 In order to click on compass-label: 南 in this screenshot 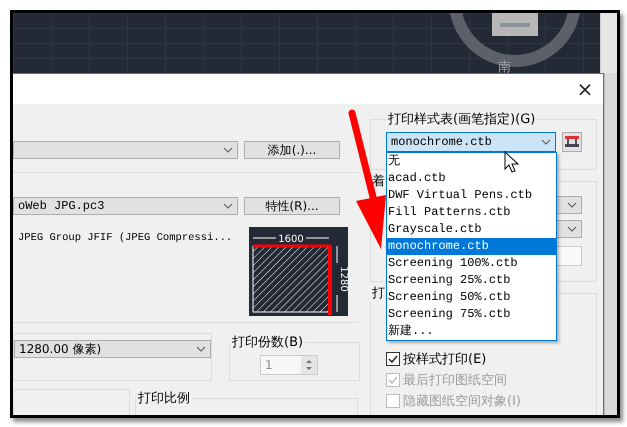, I will do `click(504, 67)`.